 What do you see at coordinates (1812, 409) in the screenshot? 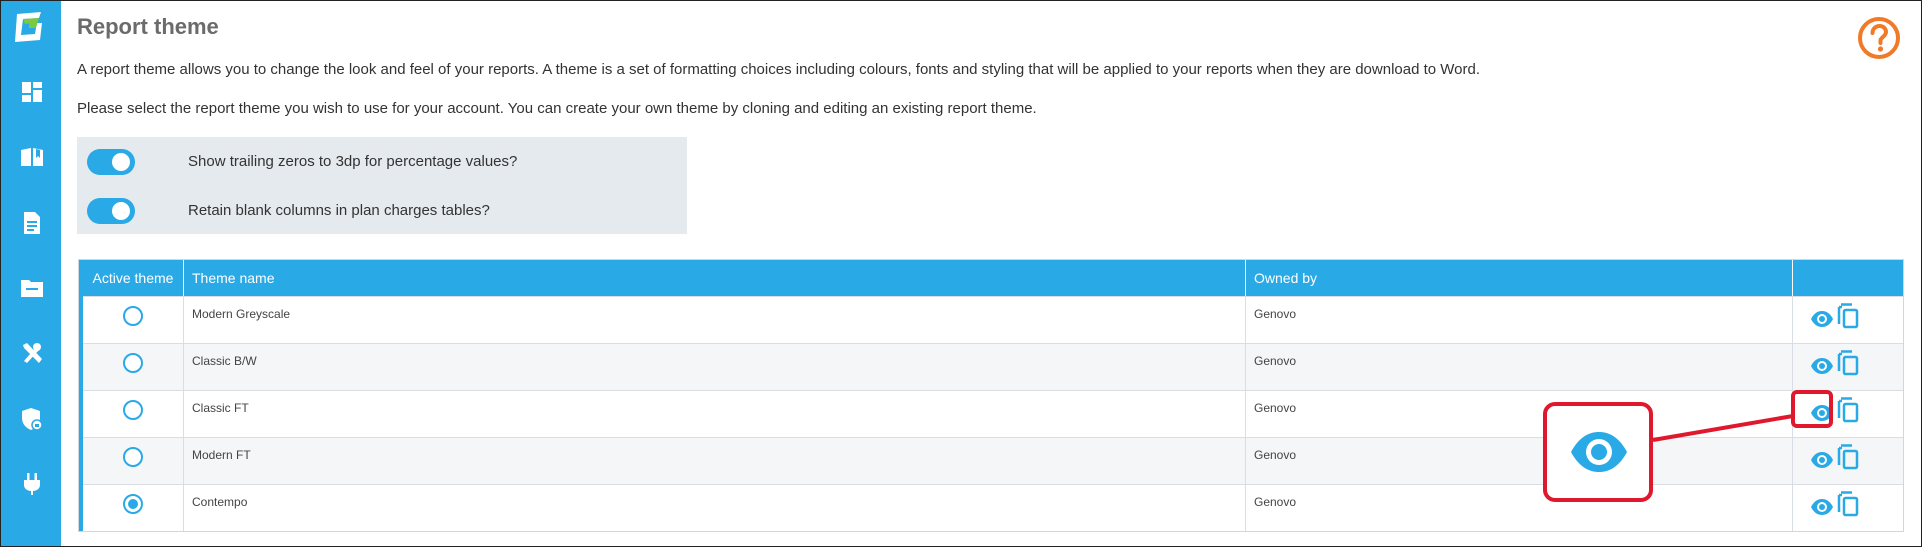
I see `highlight-box` at bounding box center [1812, 409].